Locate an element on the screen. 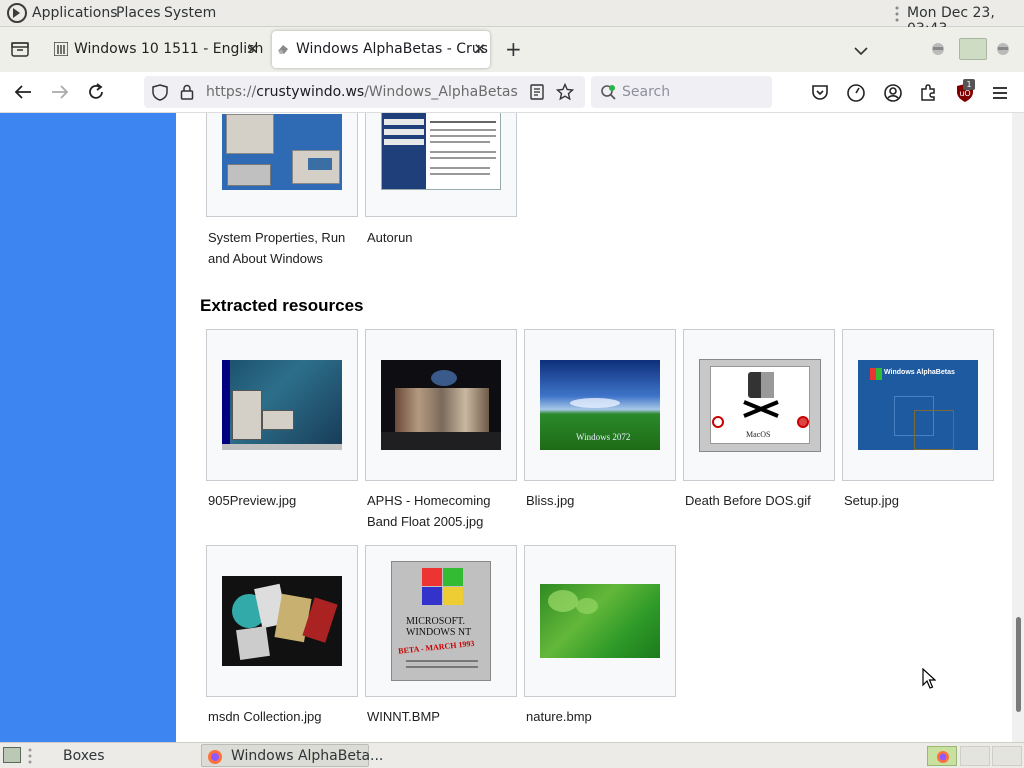 The width and height of the screenshot is (1024, 768). tab-windows-alphabetas: Windows AlphaBetas - Crus ✕ is located at coordinates (381, 49).